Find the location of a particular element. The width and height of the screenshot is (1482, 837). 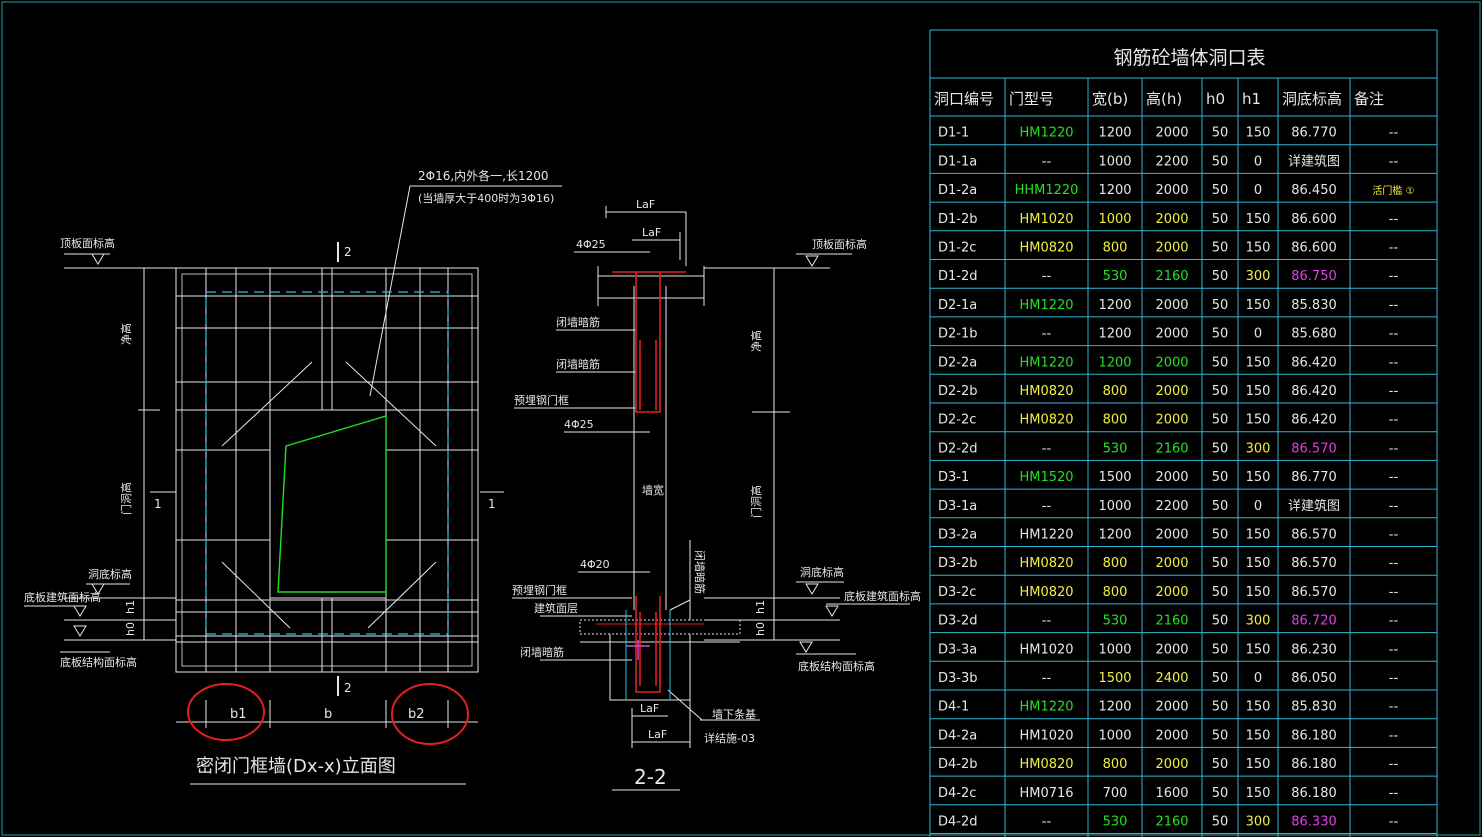

floor-struct-elevation-label: 底板结构面标高 is located at coordinates (98, 662).